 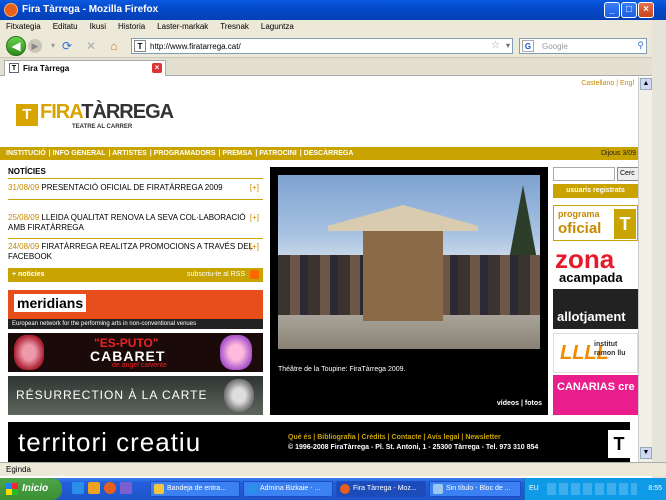 What do you see at coordinates (126, 488) in the screenshot?
I see `app-icon` at bounding box center [126, 488].